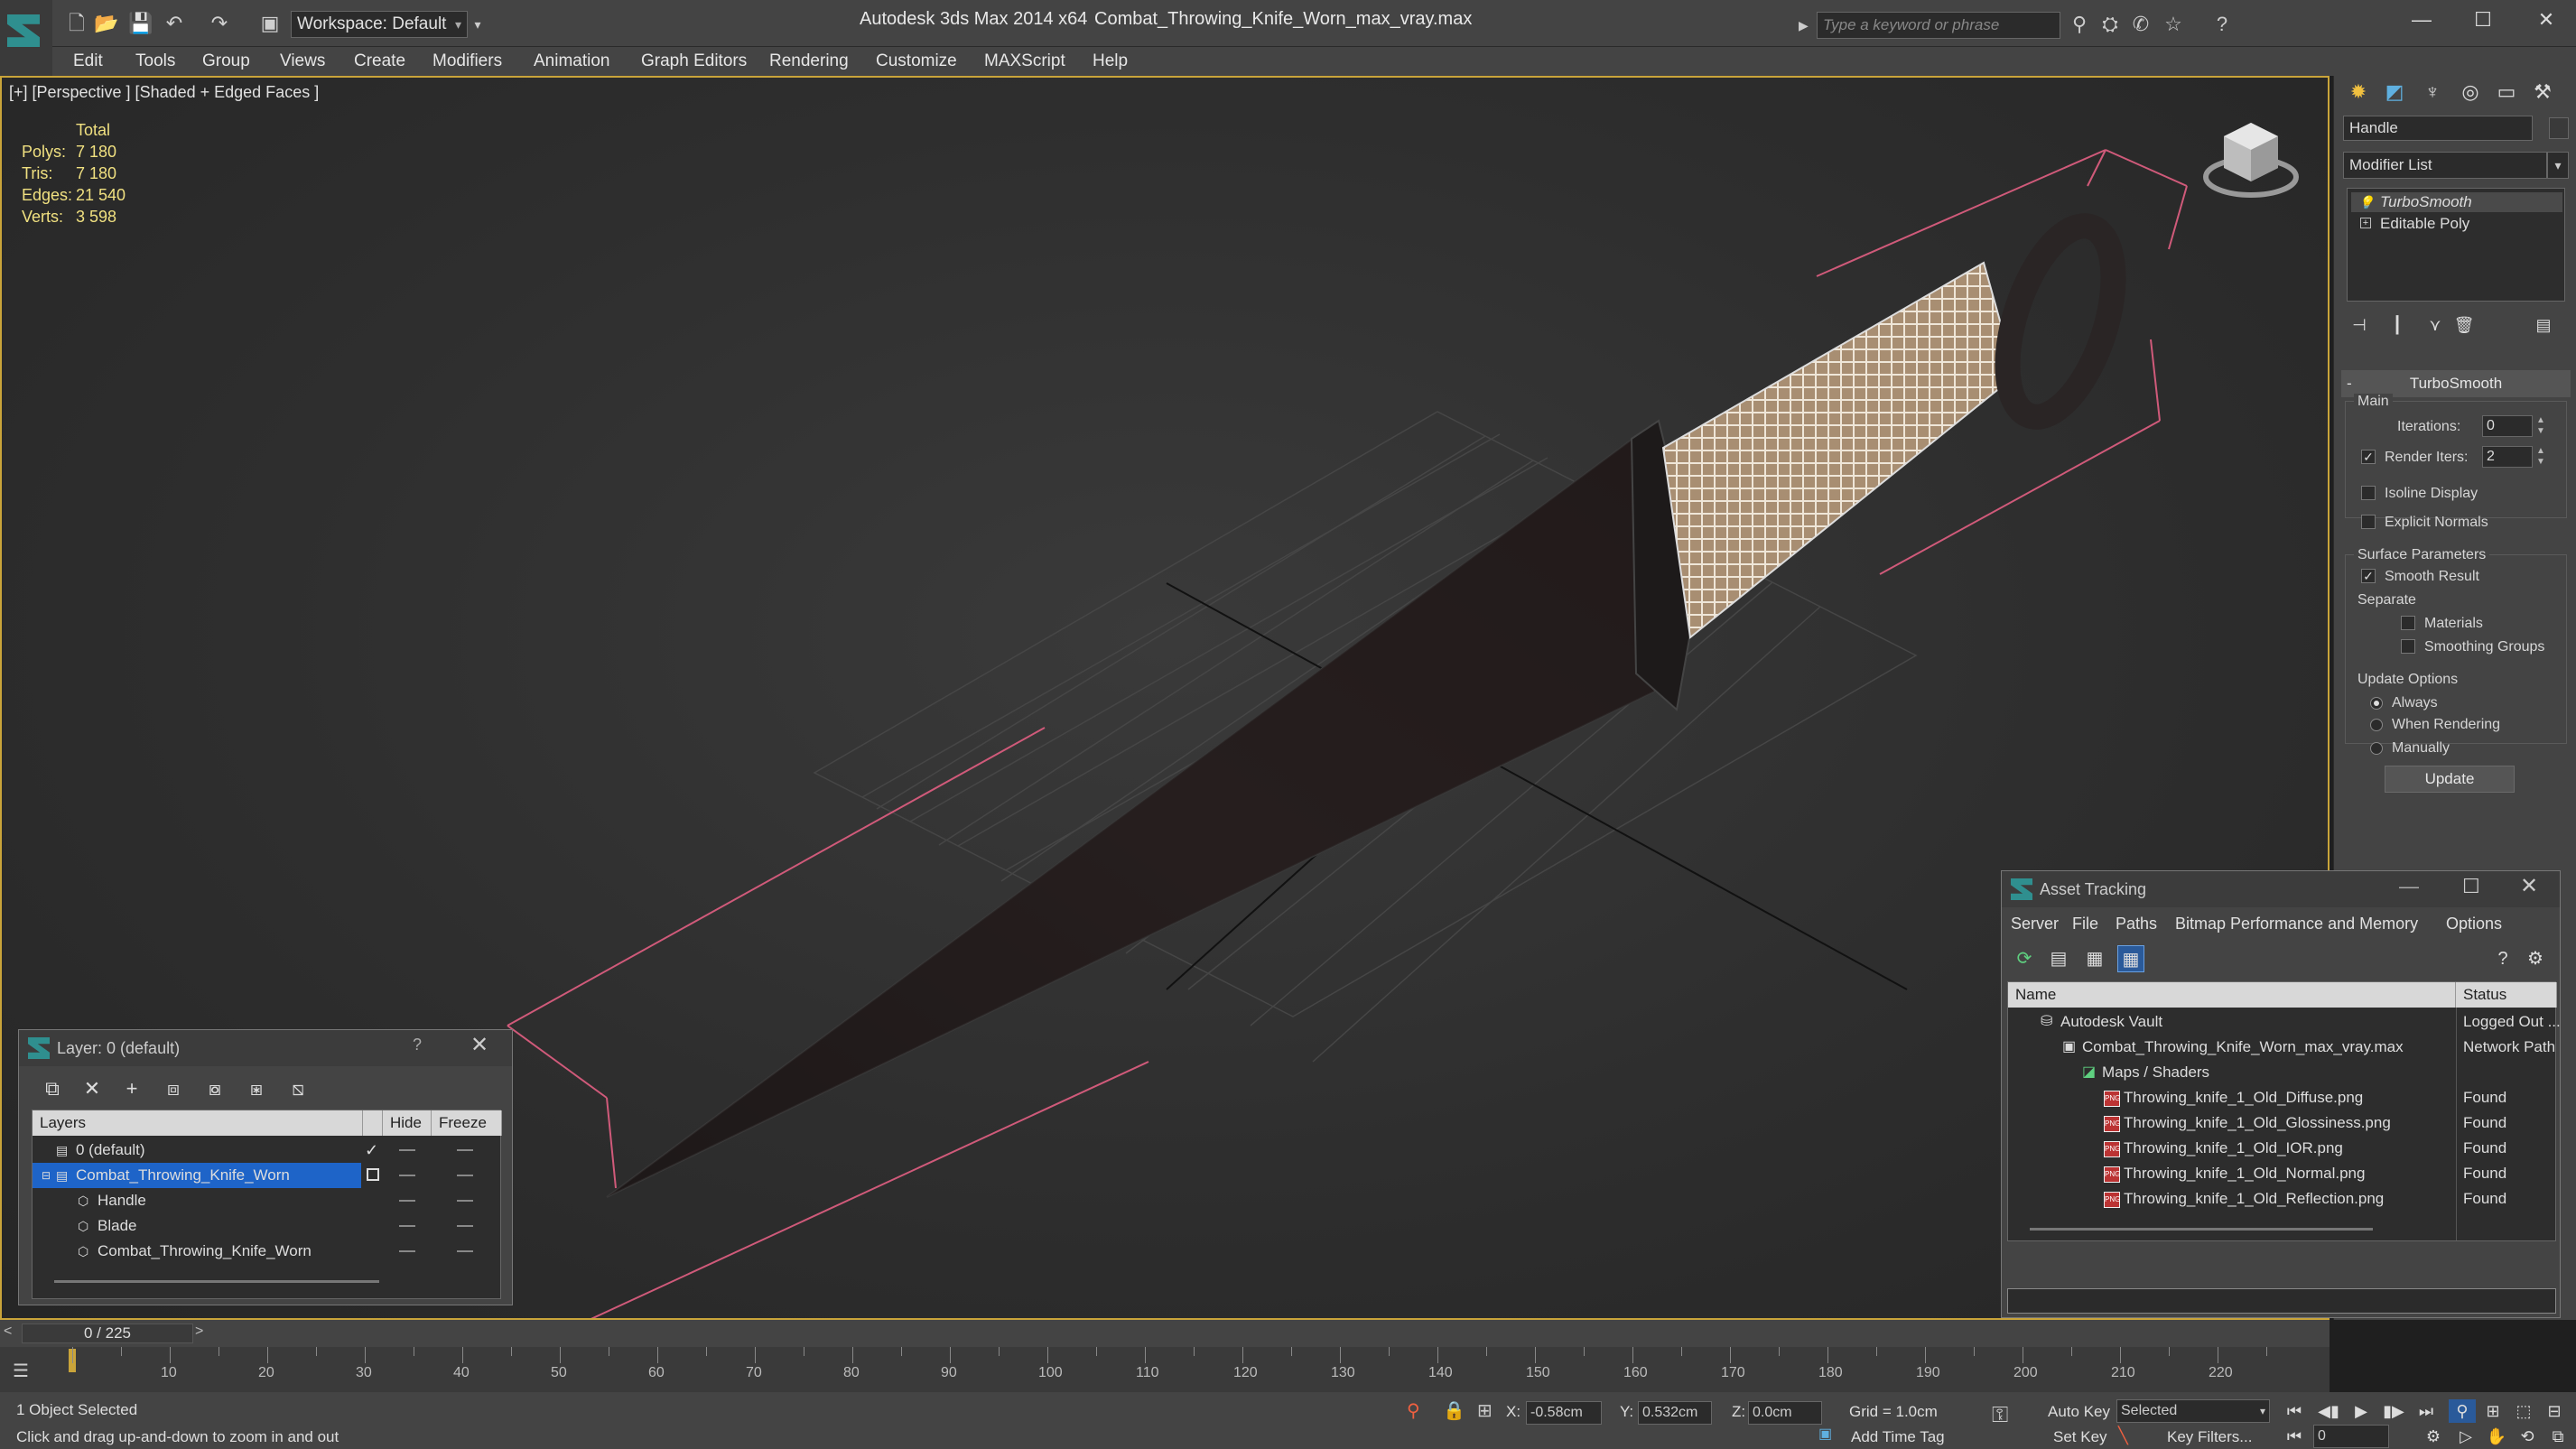  Describe the element at coordinates (2080, 1437) in the screenshot. I see `set-key-button: Set Key` at that location.